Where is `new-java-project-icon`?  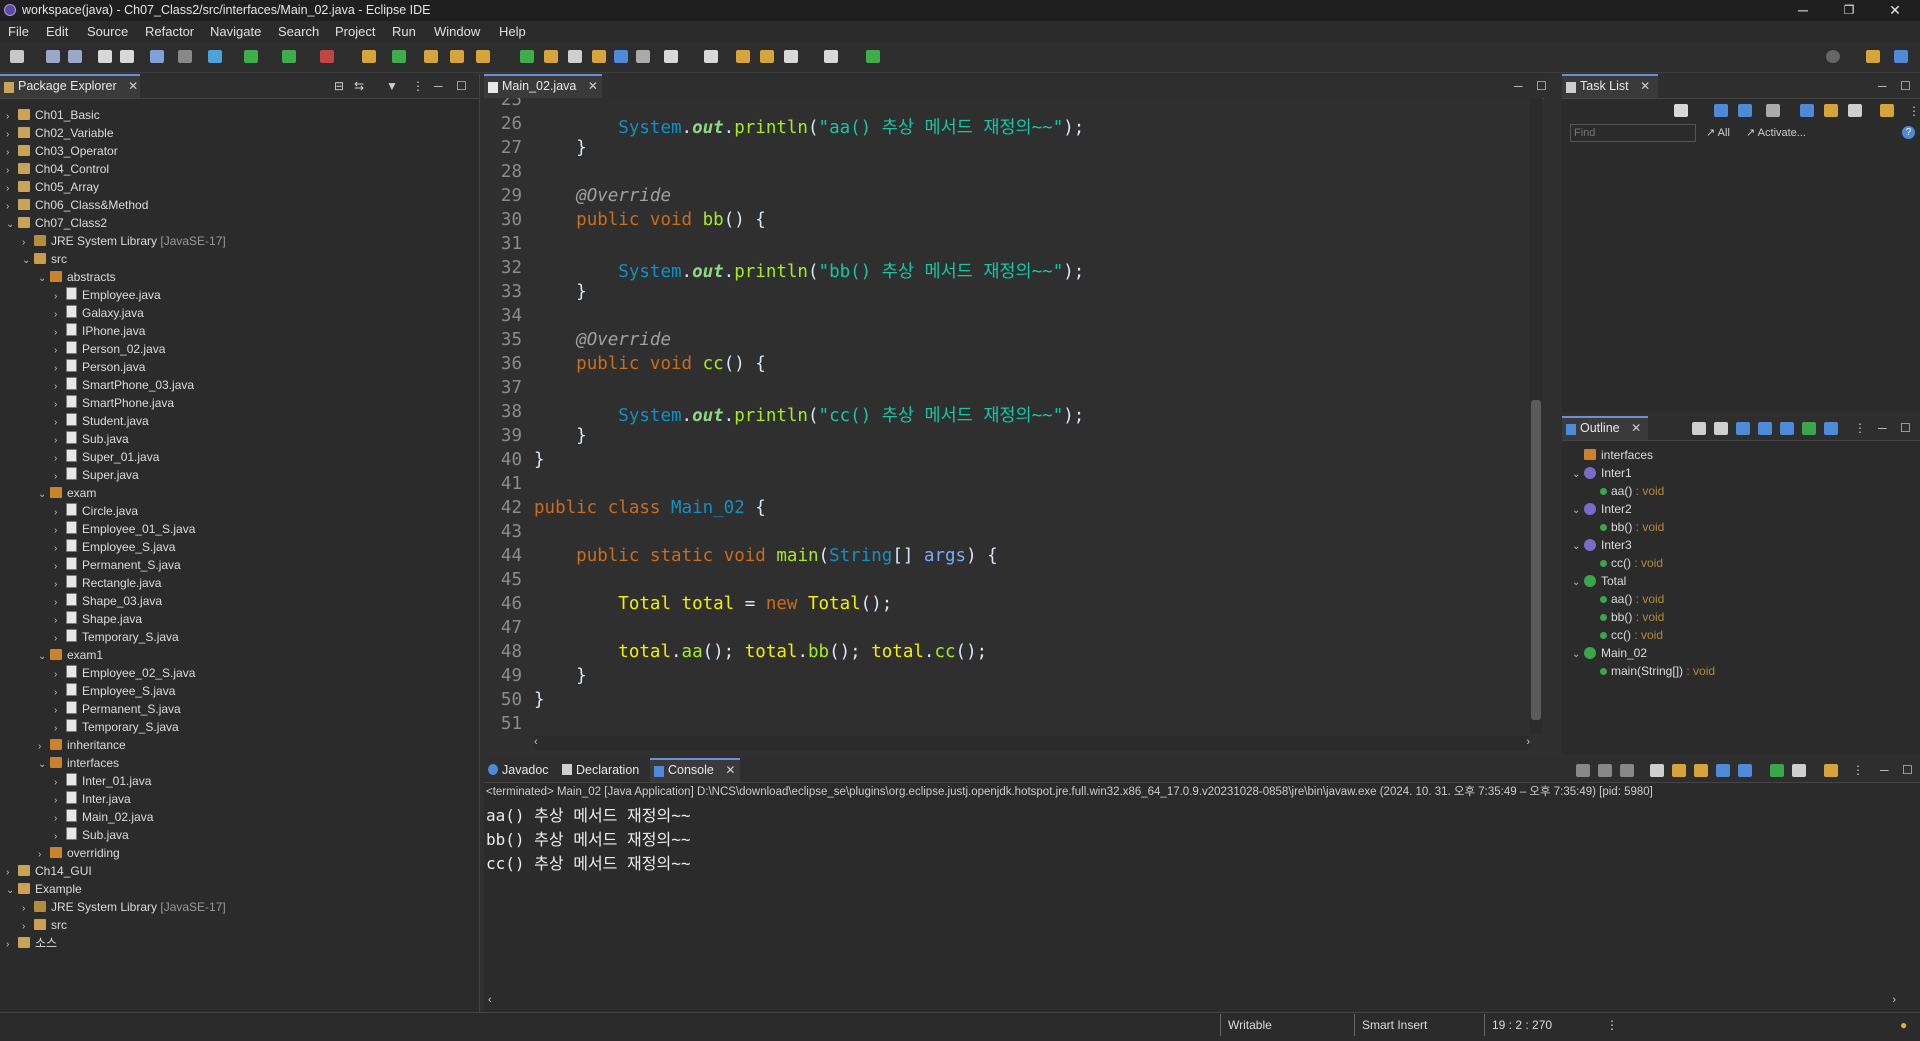 new-java-project-icon is located at coordinates (369, 56).